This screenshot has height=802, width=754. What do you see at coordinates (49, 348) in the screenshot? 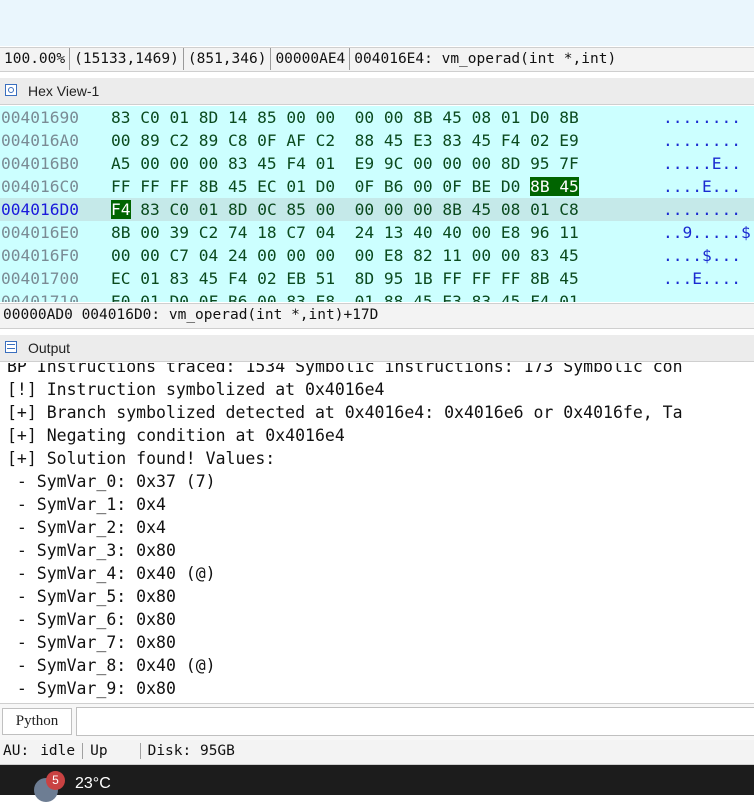
I see `output-title: Output` at bounding box center [49, 348].